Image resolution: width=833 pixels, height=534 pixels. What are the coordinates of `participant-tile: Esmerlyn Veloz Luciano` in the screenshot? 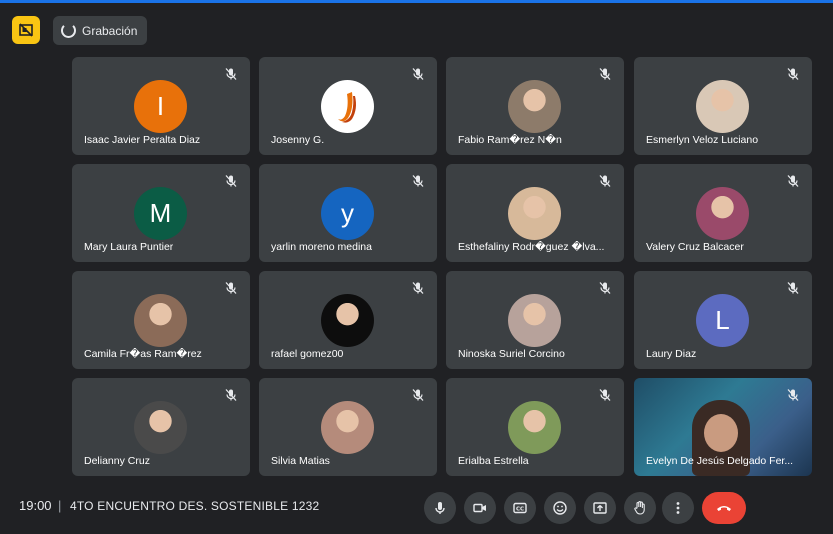 It's located at (723, 106).